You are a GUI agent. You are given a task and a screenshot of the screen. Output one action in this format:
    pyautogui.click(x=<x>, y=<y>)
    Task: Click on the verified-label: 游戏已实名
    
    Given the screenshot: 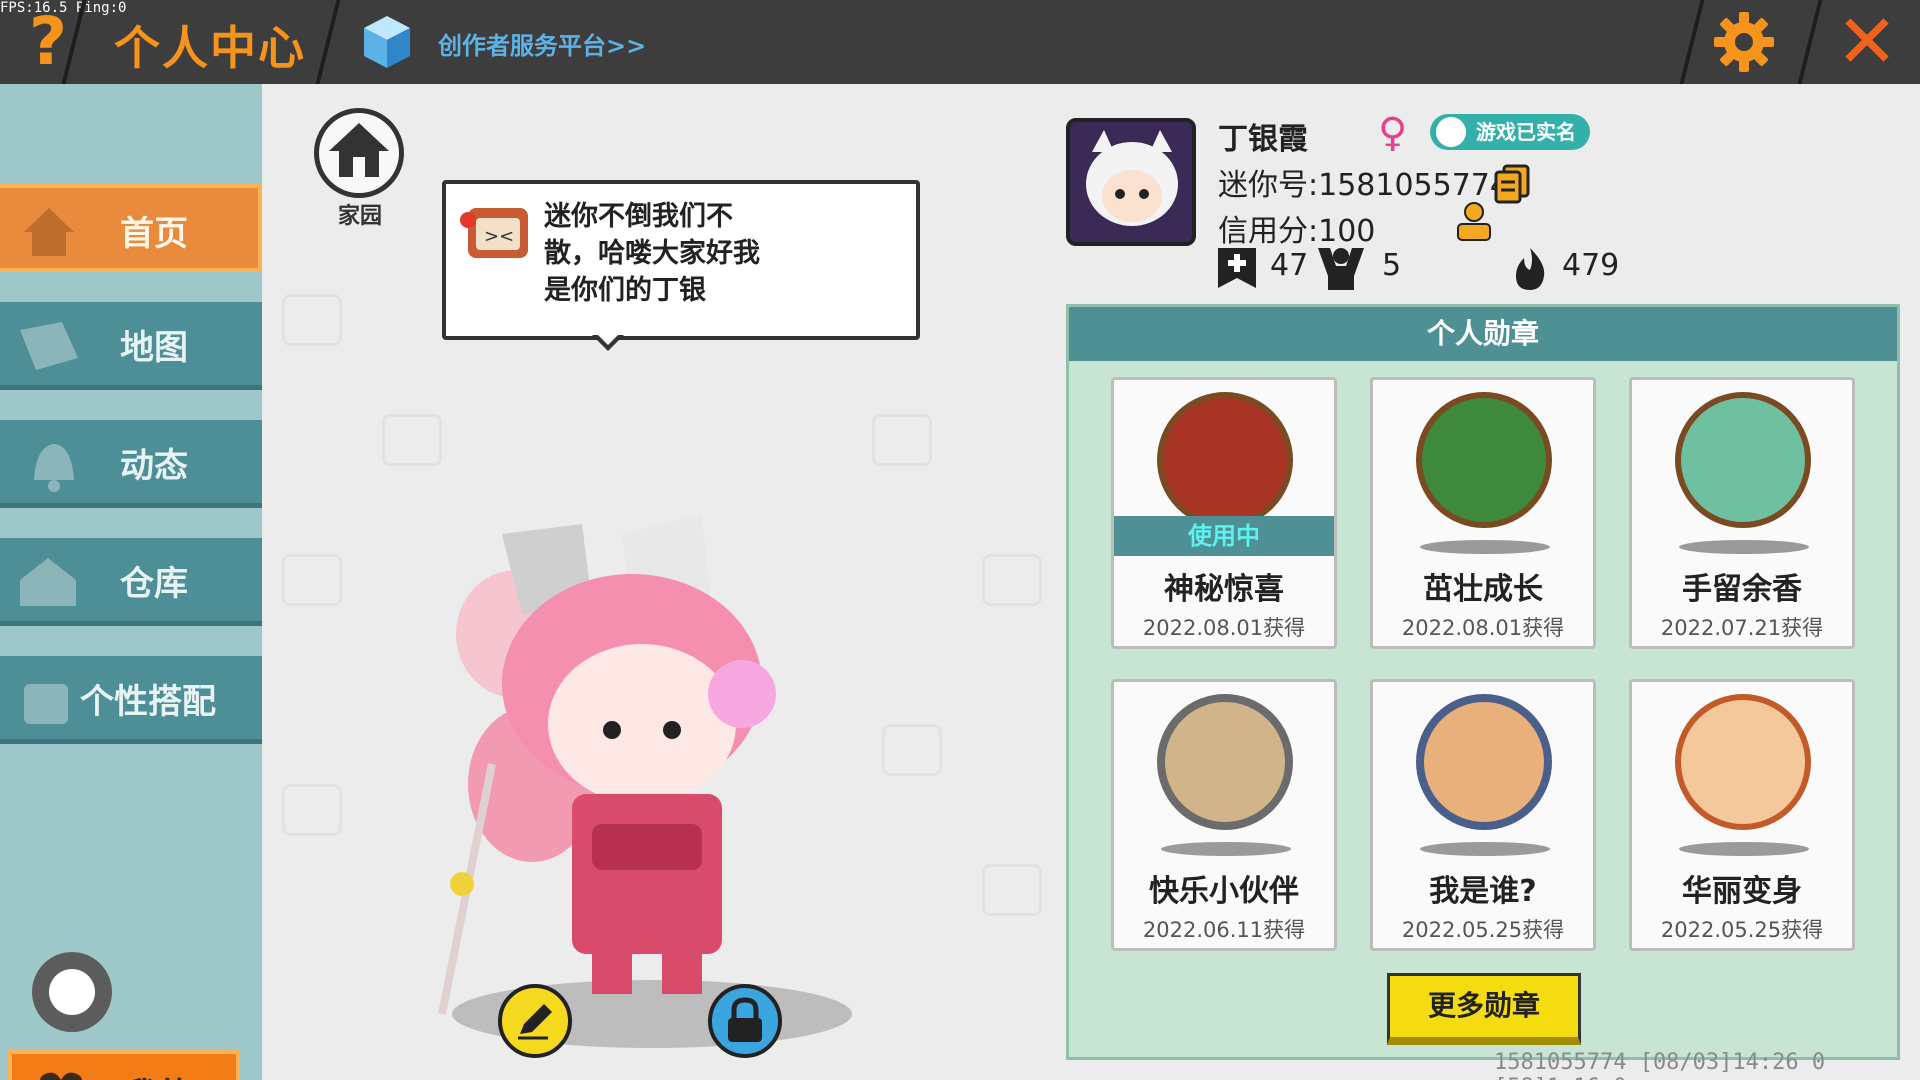 What is the action you would take?
    pyautogui.click(x=1526, y=132)
    